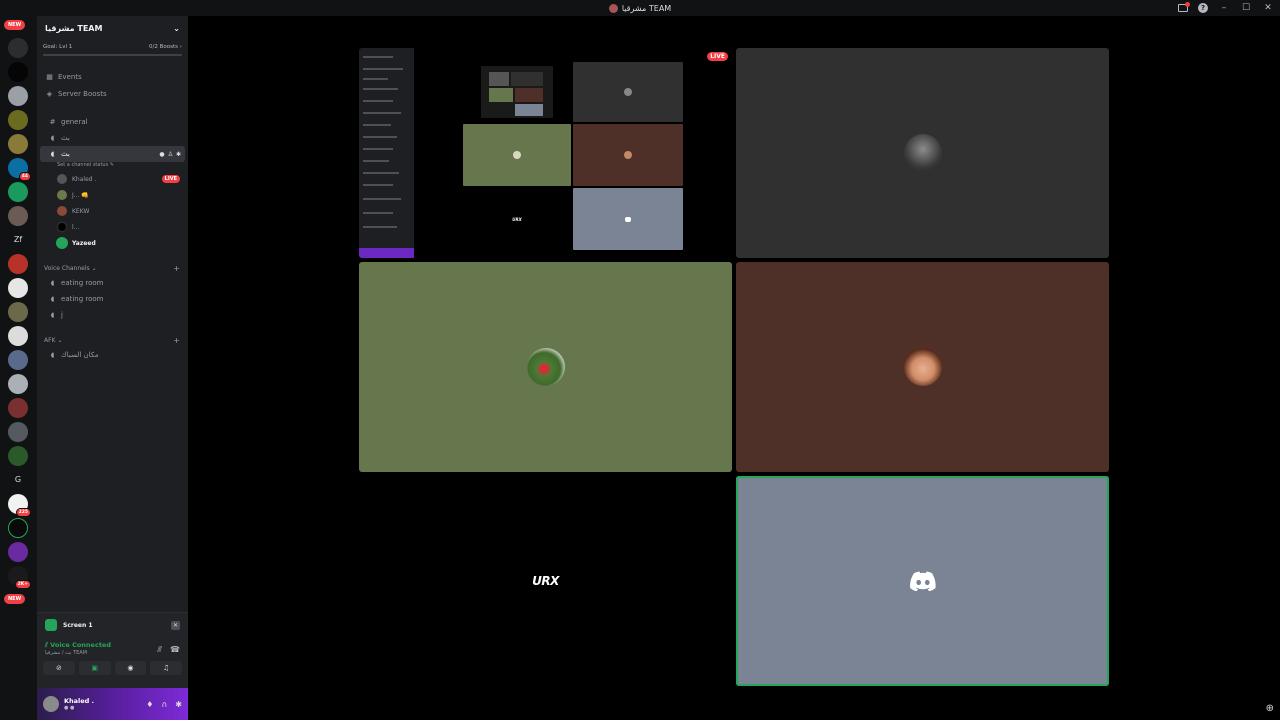 Image resolution: width=1280 pixels, height=720 pixels. I want to click on server-icon: 44, so click(19, 169).